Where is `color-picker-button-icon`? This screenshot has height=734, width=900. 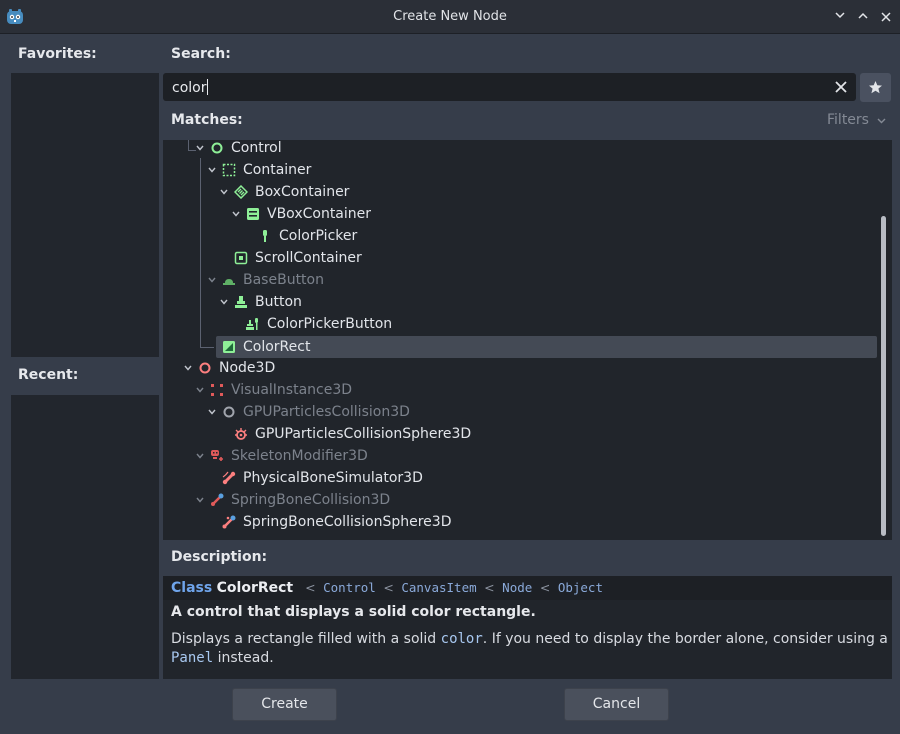 color-picker-button-icon is located at coordinates (252, 324).